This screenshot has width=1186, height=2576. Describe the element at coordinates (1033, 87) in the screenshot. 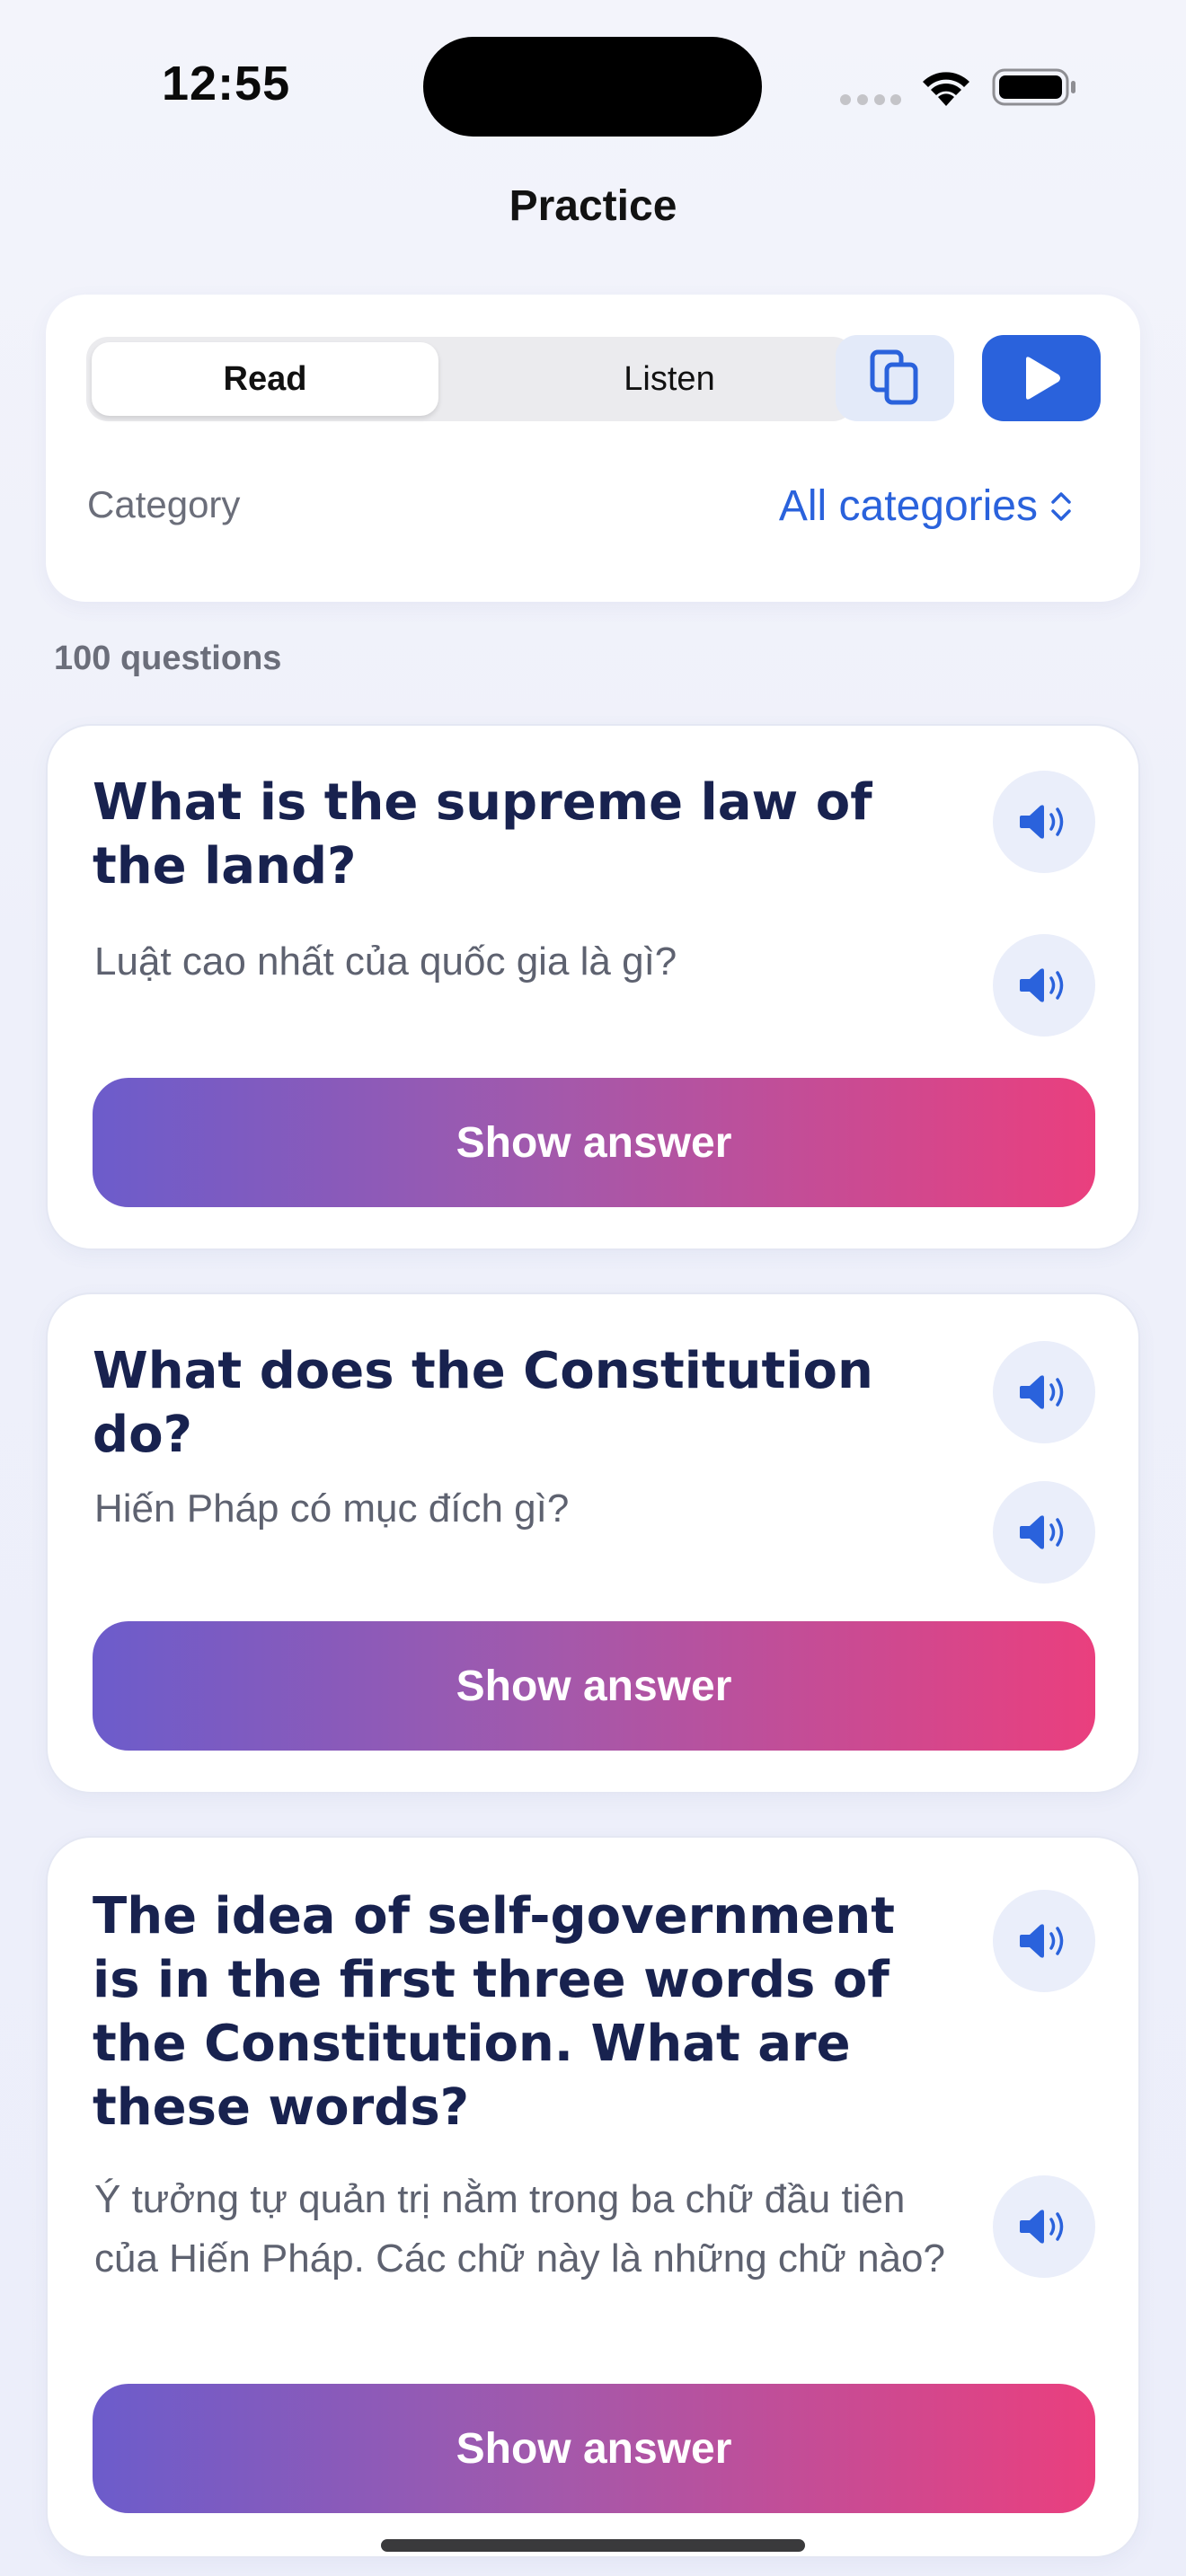

I see `battery-icon` at that location.